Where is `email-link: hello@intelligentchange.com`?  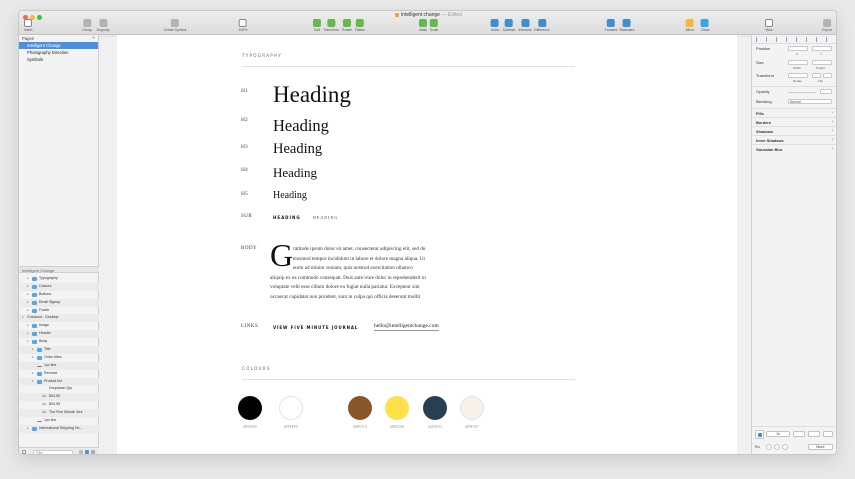 email-link: hello@intelligentchange.com is located at coordinates (406, 327).